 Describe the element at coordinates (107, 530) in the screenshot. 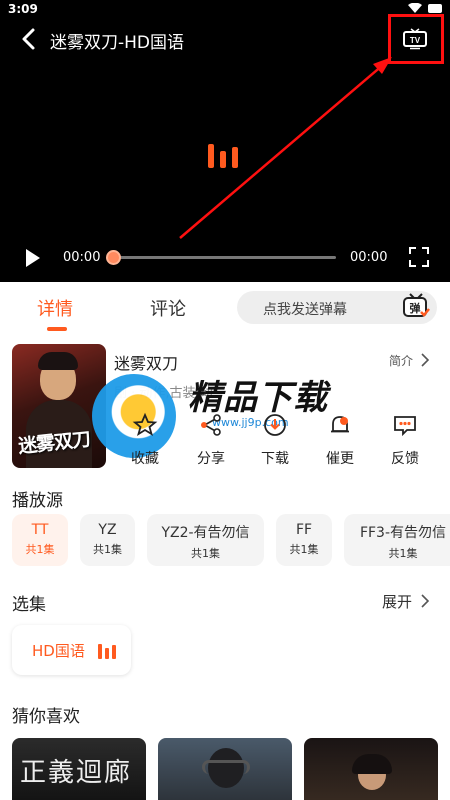

I see `source-name: YZ` at that location.